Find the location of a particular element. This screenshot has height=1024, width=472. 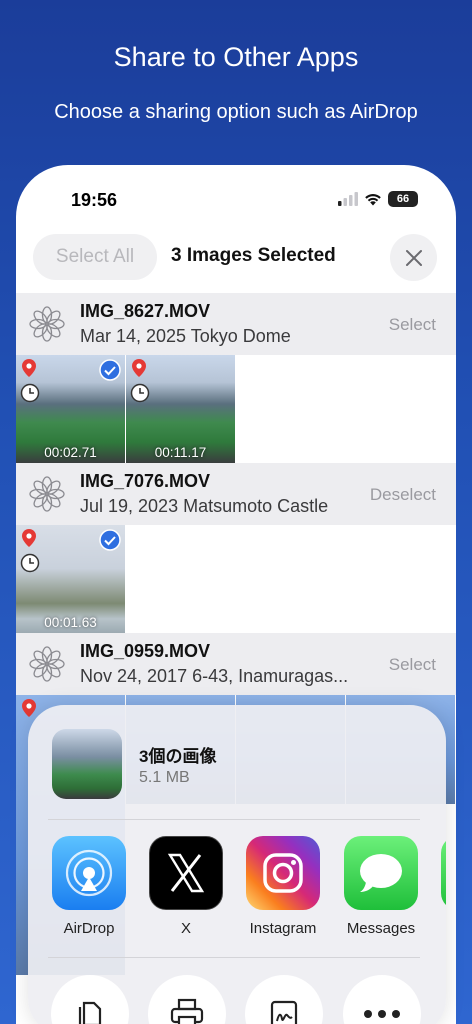

app-label: X is located at coordinates (185, 928).